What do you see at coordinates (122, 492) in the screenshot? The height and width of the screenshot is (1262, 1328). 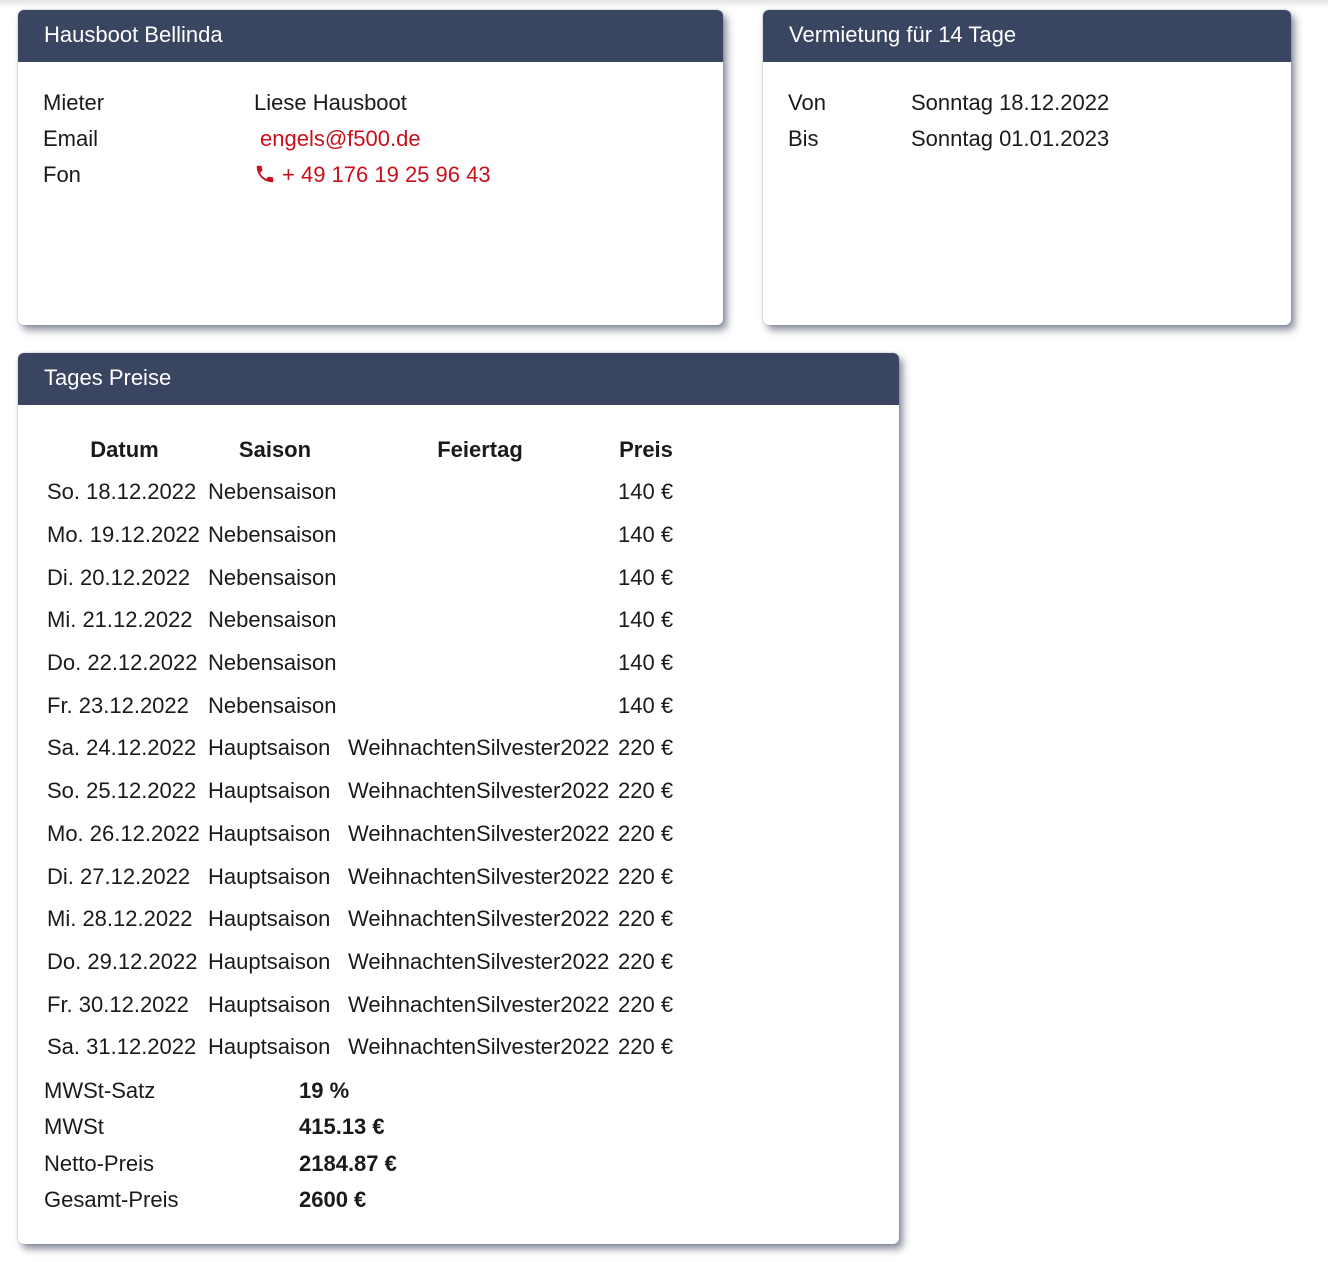 I see `cell-date: So. 18.12.2022` at bounding box center [122, 492].